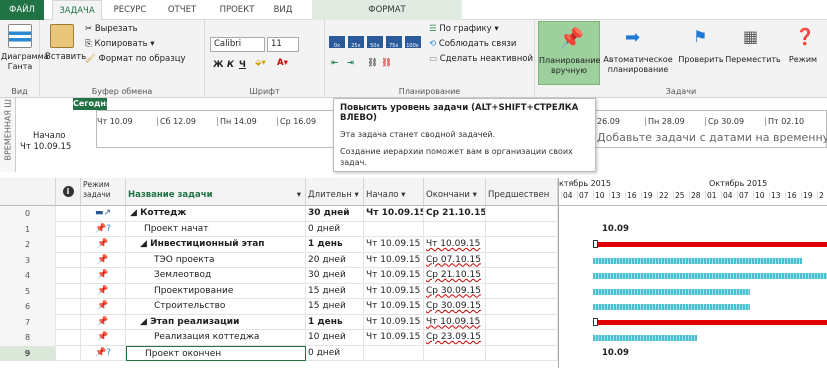 This screenshot has width=827, height=368. Describe the element at coordinates (216, 245) in the screenshot. I see `task-name-cell: ◢ Инвестиционный этап` at that location.